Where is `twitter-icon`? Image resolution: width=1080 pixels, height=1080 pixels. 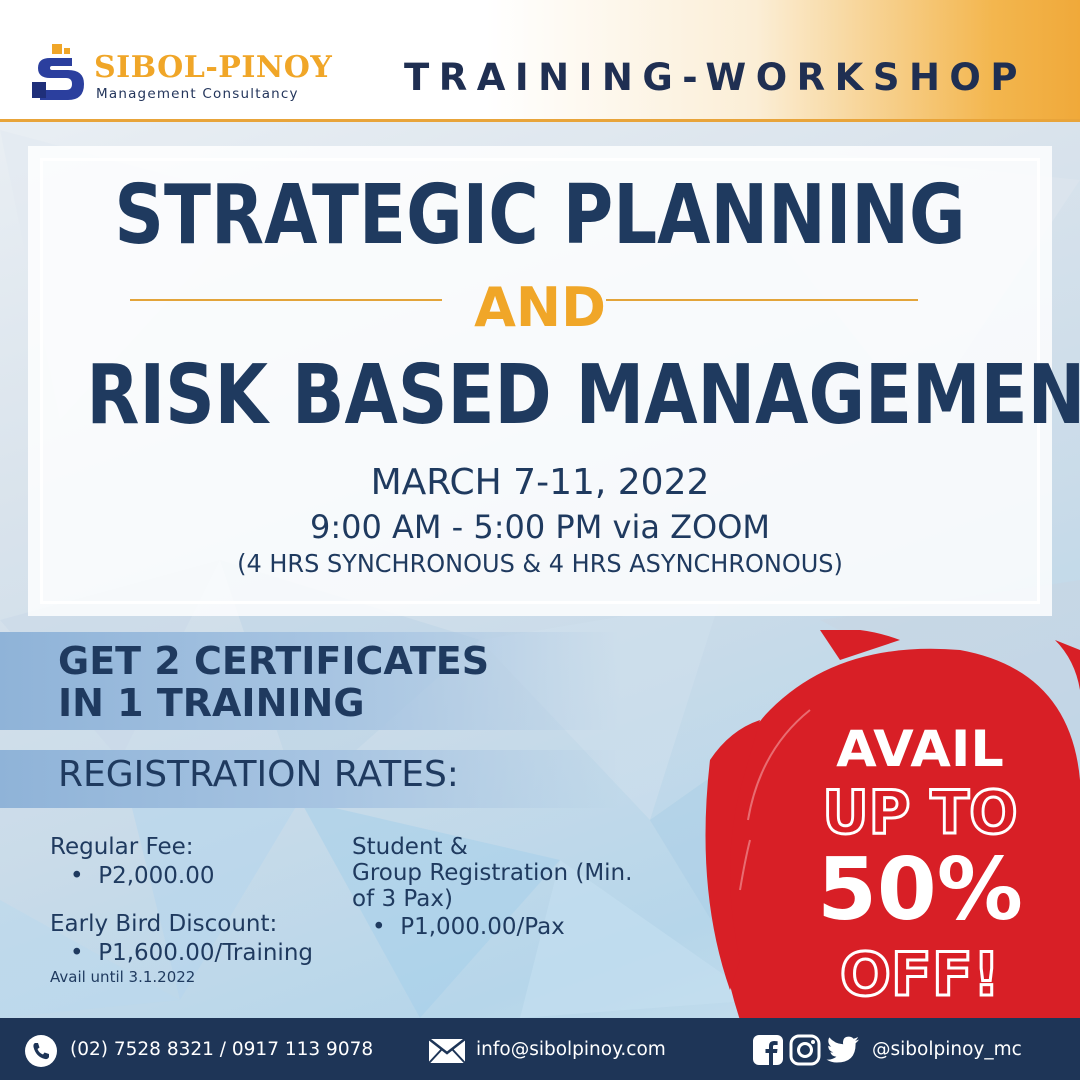
twitter-icon is located at coordinates (843, 1050).